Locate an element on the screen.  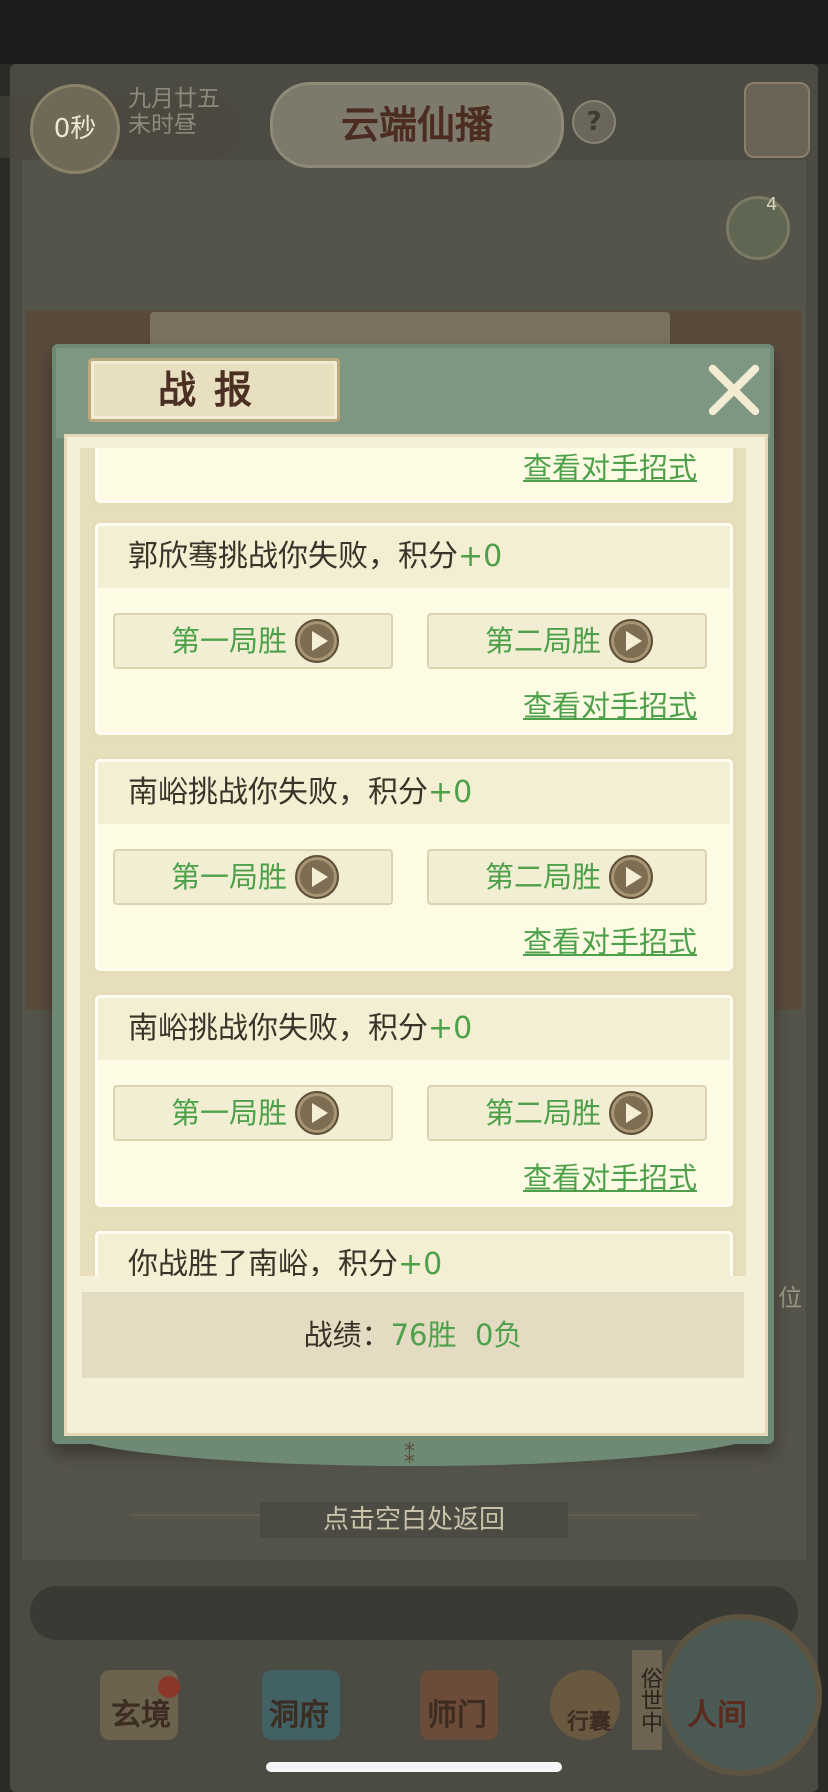
list-item: 郭欣骞挑战你失败，积分+0 第一局胜 第二局胜 查看对手招式 is located at coordinates (414, 629).